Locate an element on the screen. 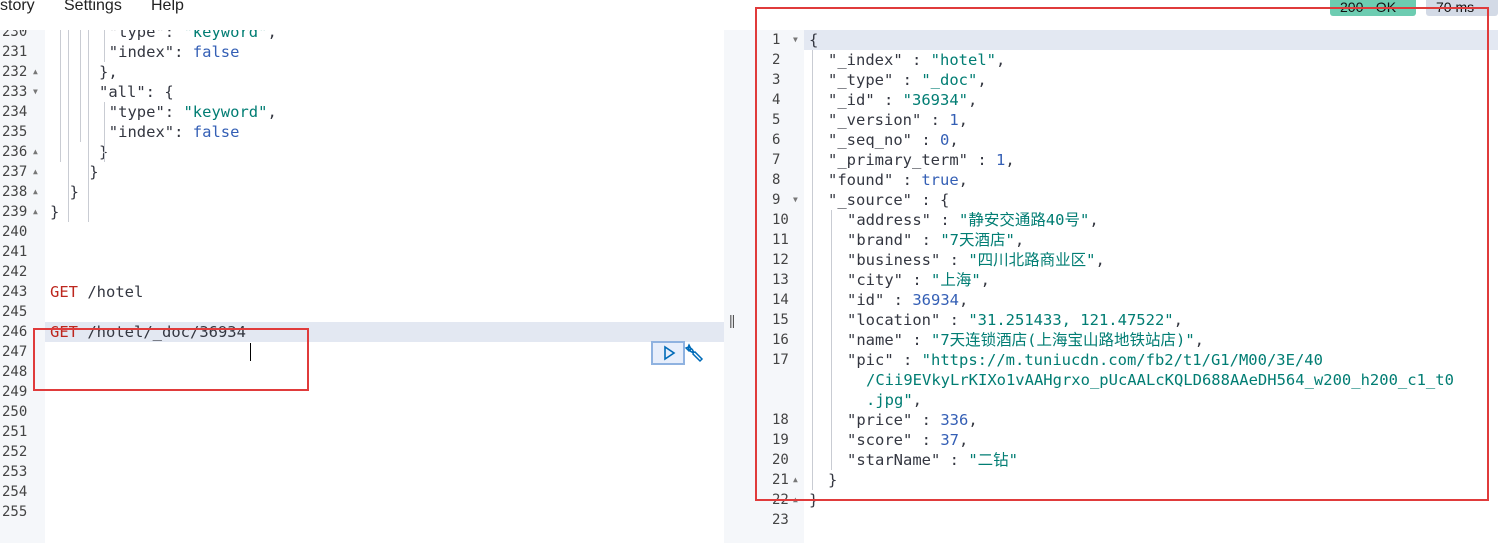  play-icon is located at coordinates (670, 353).